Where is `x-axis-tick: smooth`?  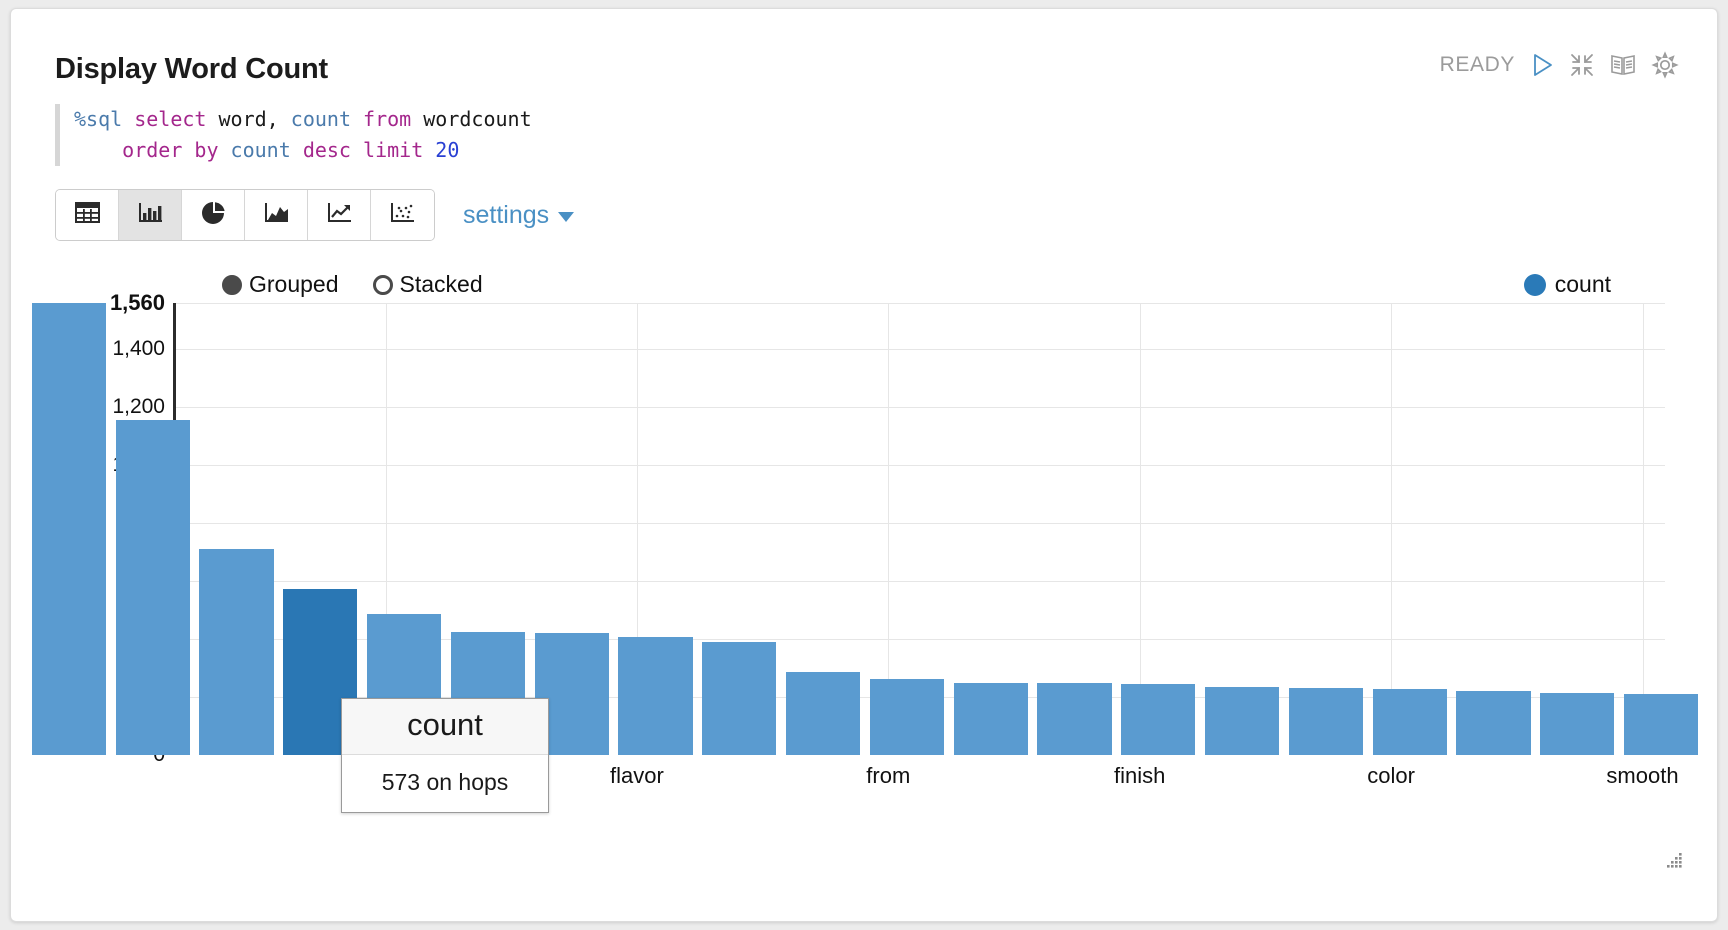
x-axis-tick: smooth is located at coordinates (1642, 775).